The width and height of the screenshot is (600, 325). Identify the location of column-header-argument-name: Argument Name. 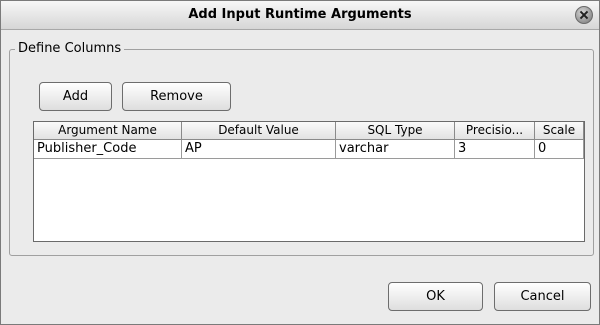
(108, 131).